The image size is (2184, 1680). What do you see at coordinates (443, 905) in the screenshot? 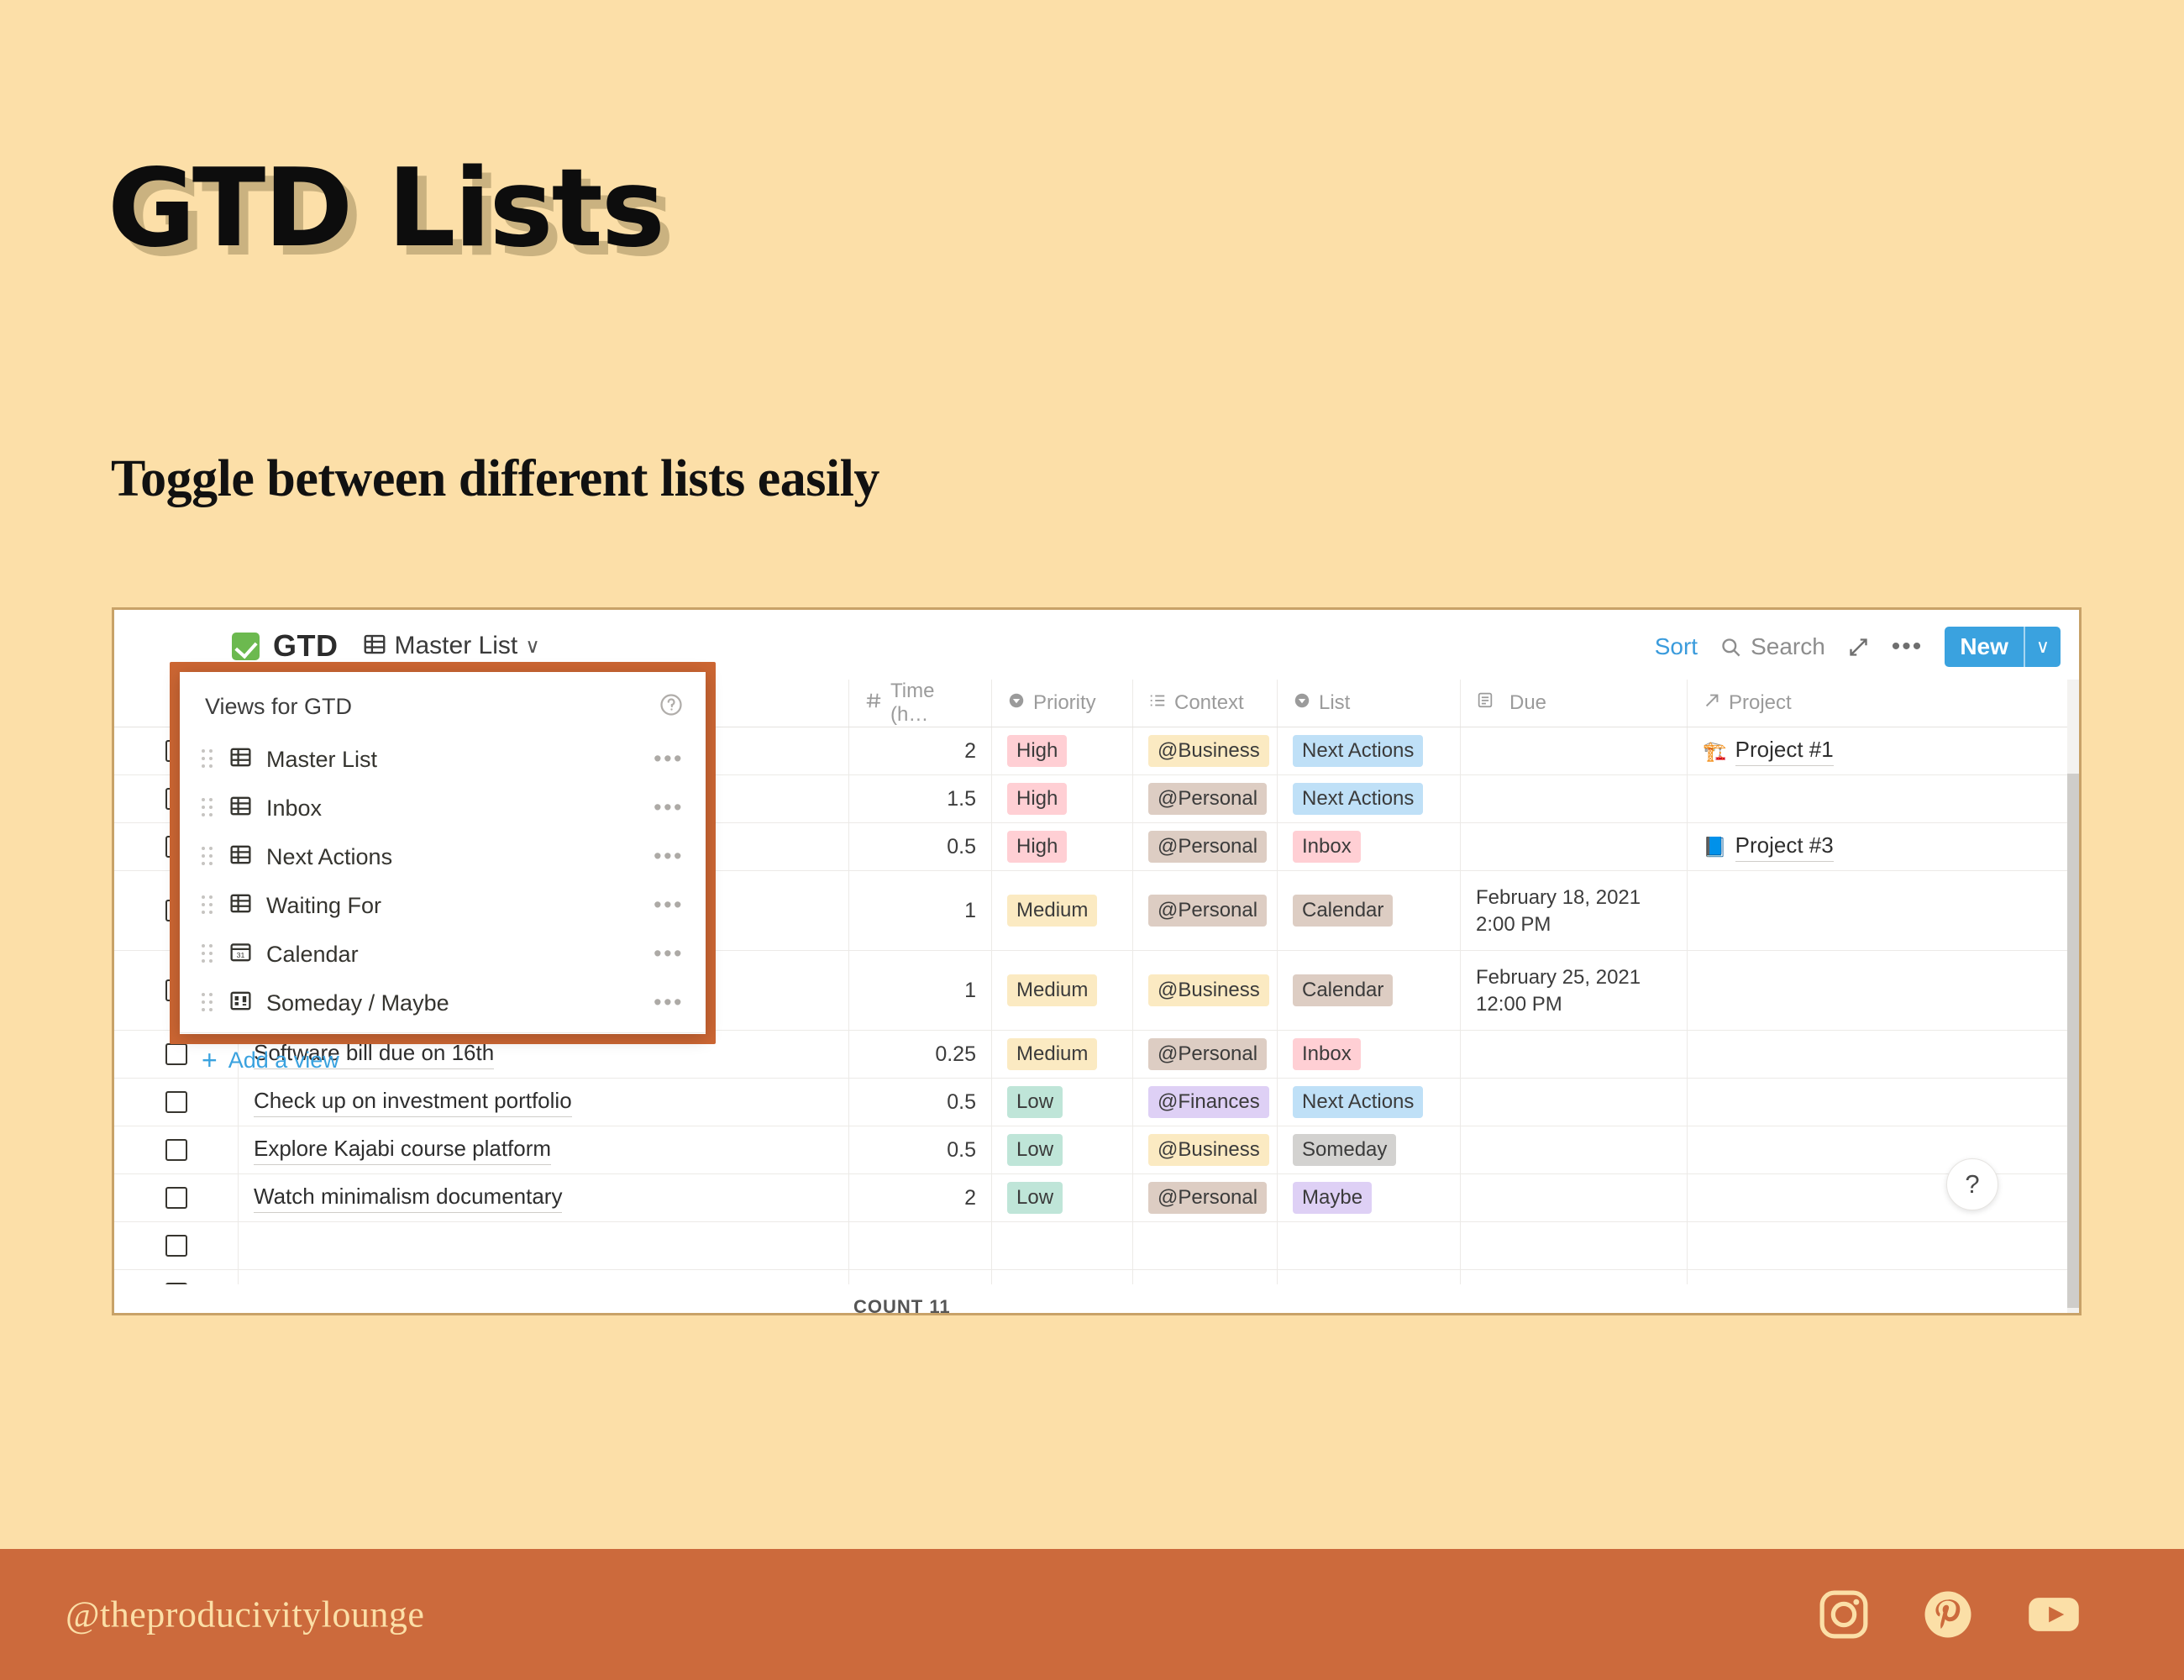
I see `view-item-waiting-for: Waiting For •••` at bounding box center [443, 905].